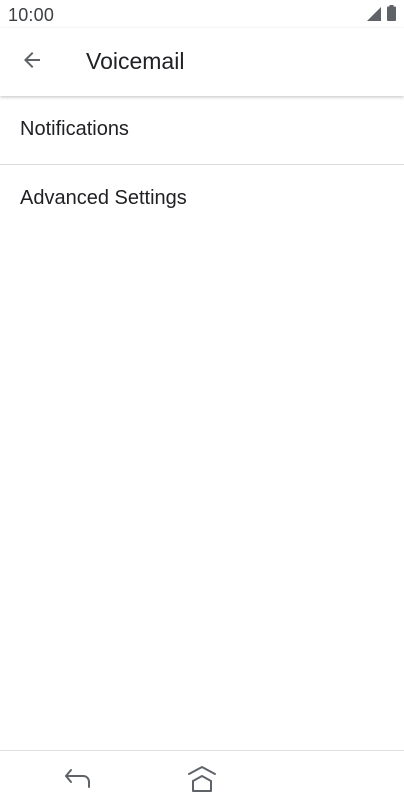 The image size is (404, 808). What do you see at coordinates (103, 198) in the screenshot?
I see `settings-item-label: Advanced Settings` at bounding box center [103, 198].